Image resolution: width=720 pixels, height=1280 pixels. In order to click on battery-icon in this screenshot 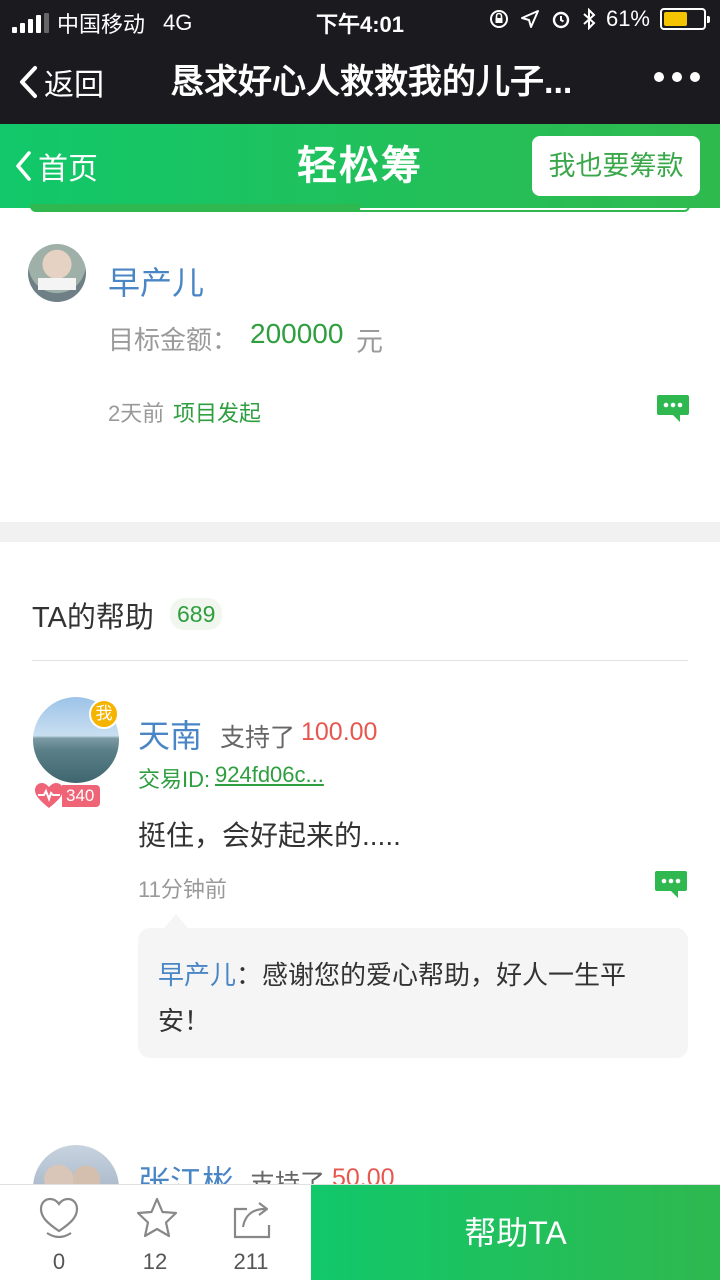, I will do `click(685, 19)`.